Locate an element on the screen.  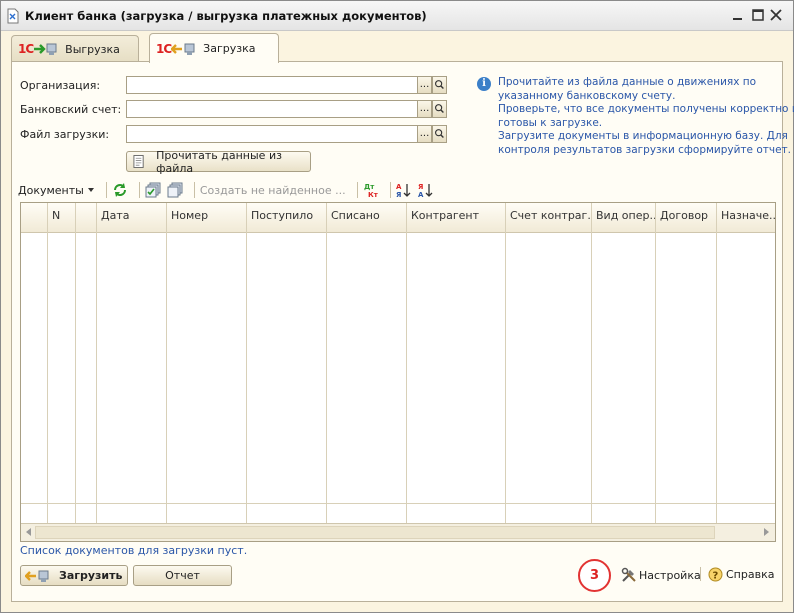
help-link-label: Справка is located at coordinates (750, 574).